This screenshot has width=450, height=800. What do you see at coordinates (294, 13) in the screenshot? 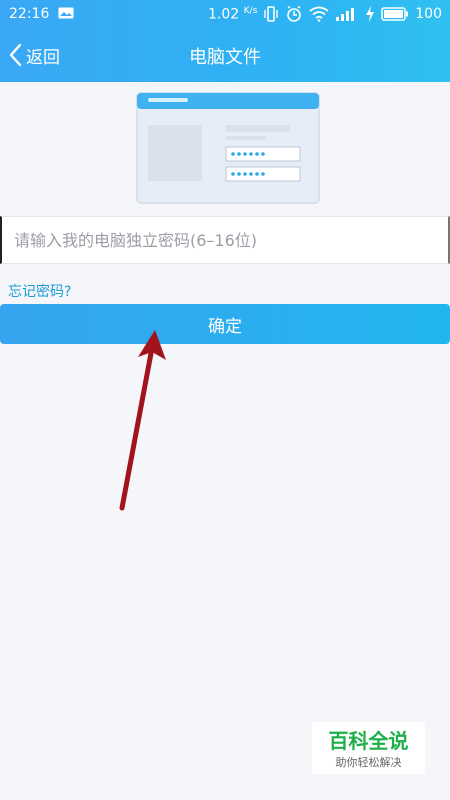
I see `alarm-icon` at bounding box center [294, 13].